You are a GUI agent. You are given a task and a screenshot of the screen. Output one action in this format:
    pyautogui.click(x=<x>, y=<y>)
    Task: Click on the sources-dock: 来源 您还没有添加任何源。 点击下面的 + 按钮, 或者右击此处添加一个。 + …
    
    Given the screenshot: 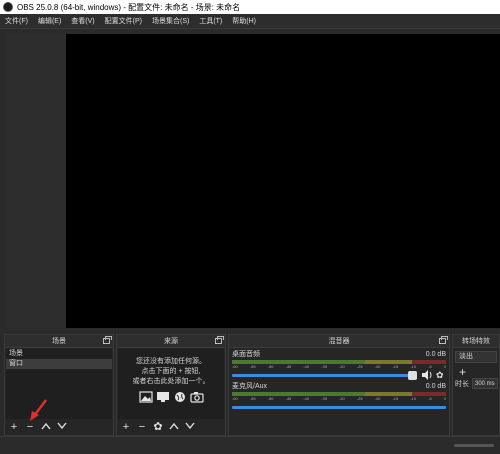 What is the action you would take?
    pyautogui.click(x=171, y=385)
    